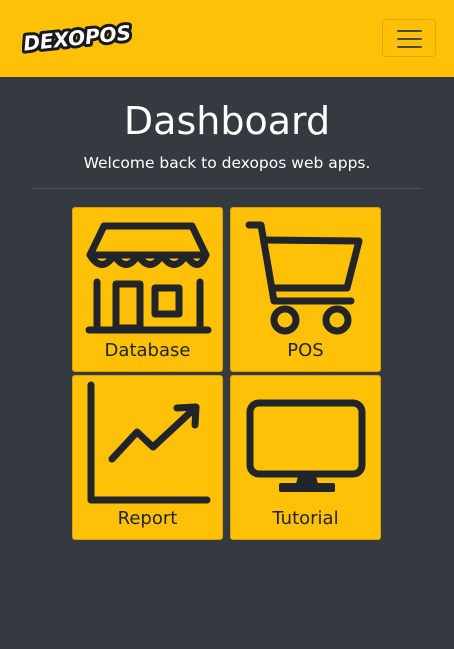 The width and height of the screenshot is (454, 649). Describe the element at coordinates (147, 289) in the screenshot. I see `tile-database: Database` at that location.